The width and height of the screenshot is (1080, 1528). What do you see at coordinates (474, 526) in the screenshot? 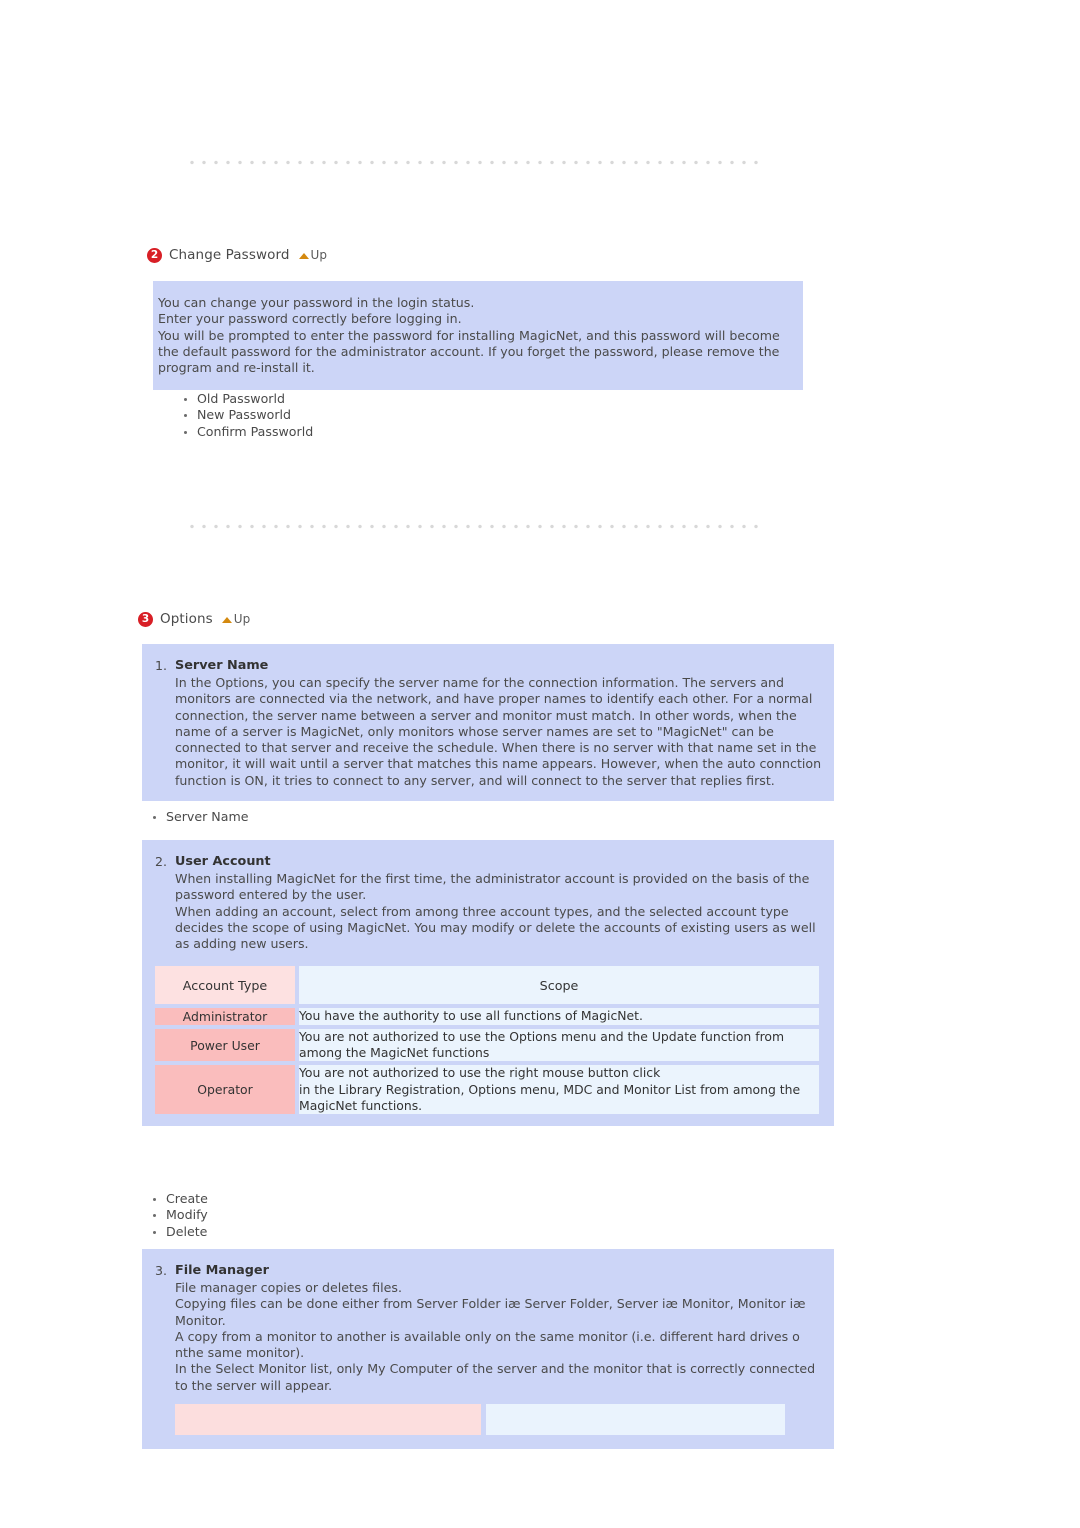
I see `dotted-divider-middle` at bounding box center [474, 526].